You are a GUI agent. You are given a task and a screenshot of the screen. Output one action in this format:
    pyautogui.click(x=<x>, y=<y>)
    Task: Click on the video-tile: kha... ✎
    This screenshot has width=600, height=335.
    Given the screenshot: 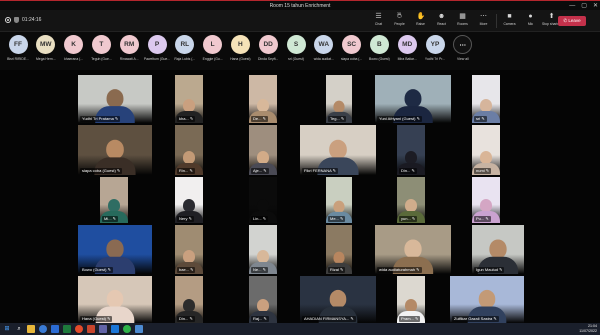 What is the action you would take?
    pyautogui.click(x=189, y=99)
    